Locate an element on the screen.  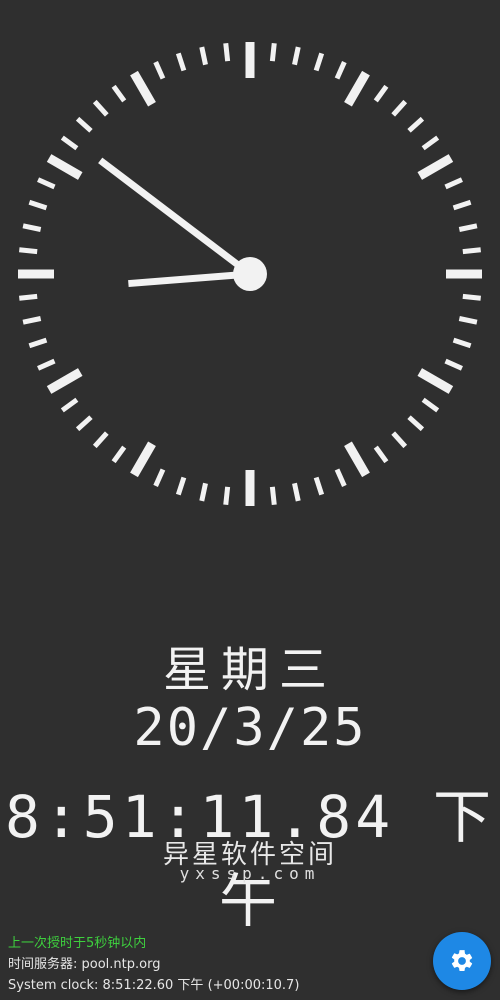
clock-center-cap is located at coordinates (250, 274).